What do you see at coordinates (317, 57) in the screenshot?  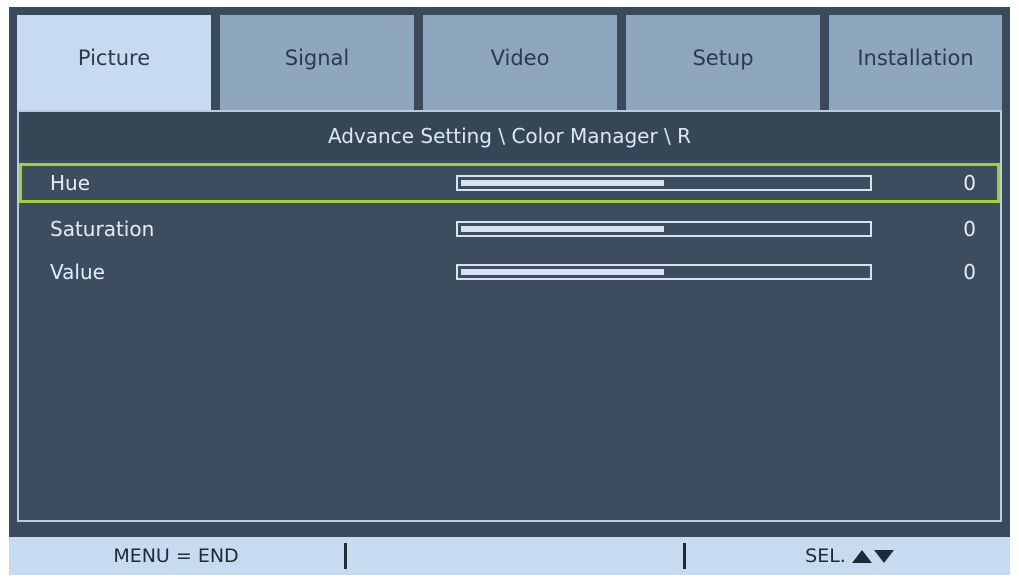 I see `tab-label: Signal` at bounding box center [317, 57].